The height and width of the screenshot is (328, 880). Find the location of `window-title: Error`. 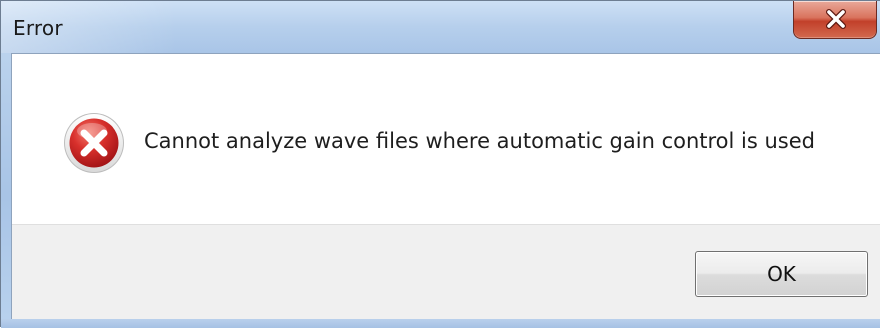

window-title: Error is located at coordinates (38, 28).